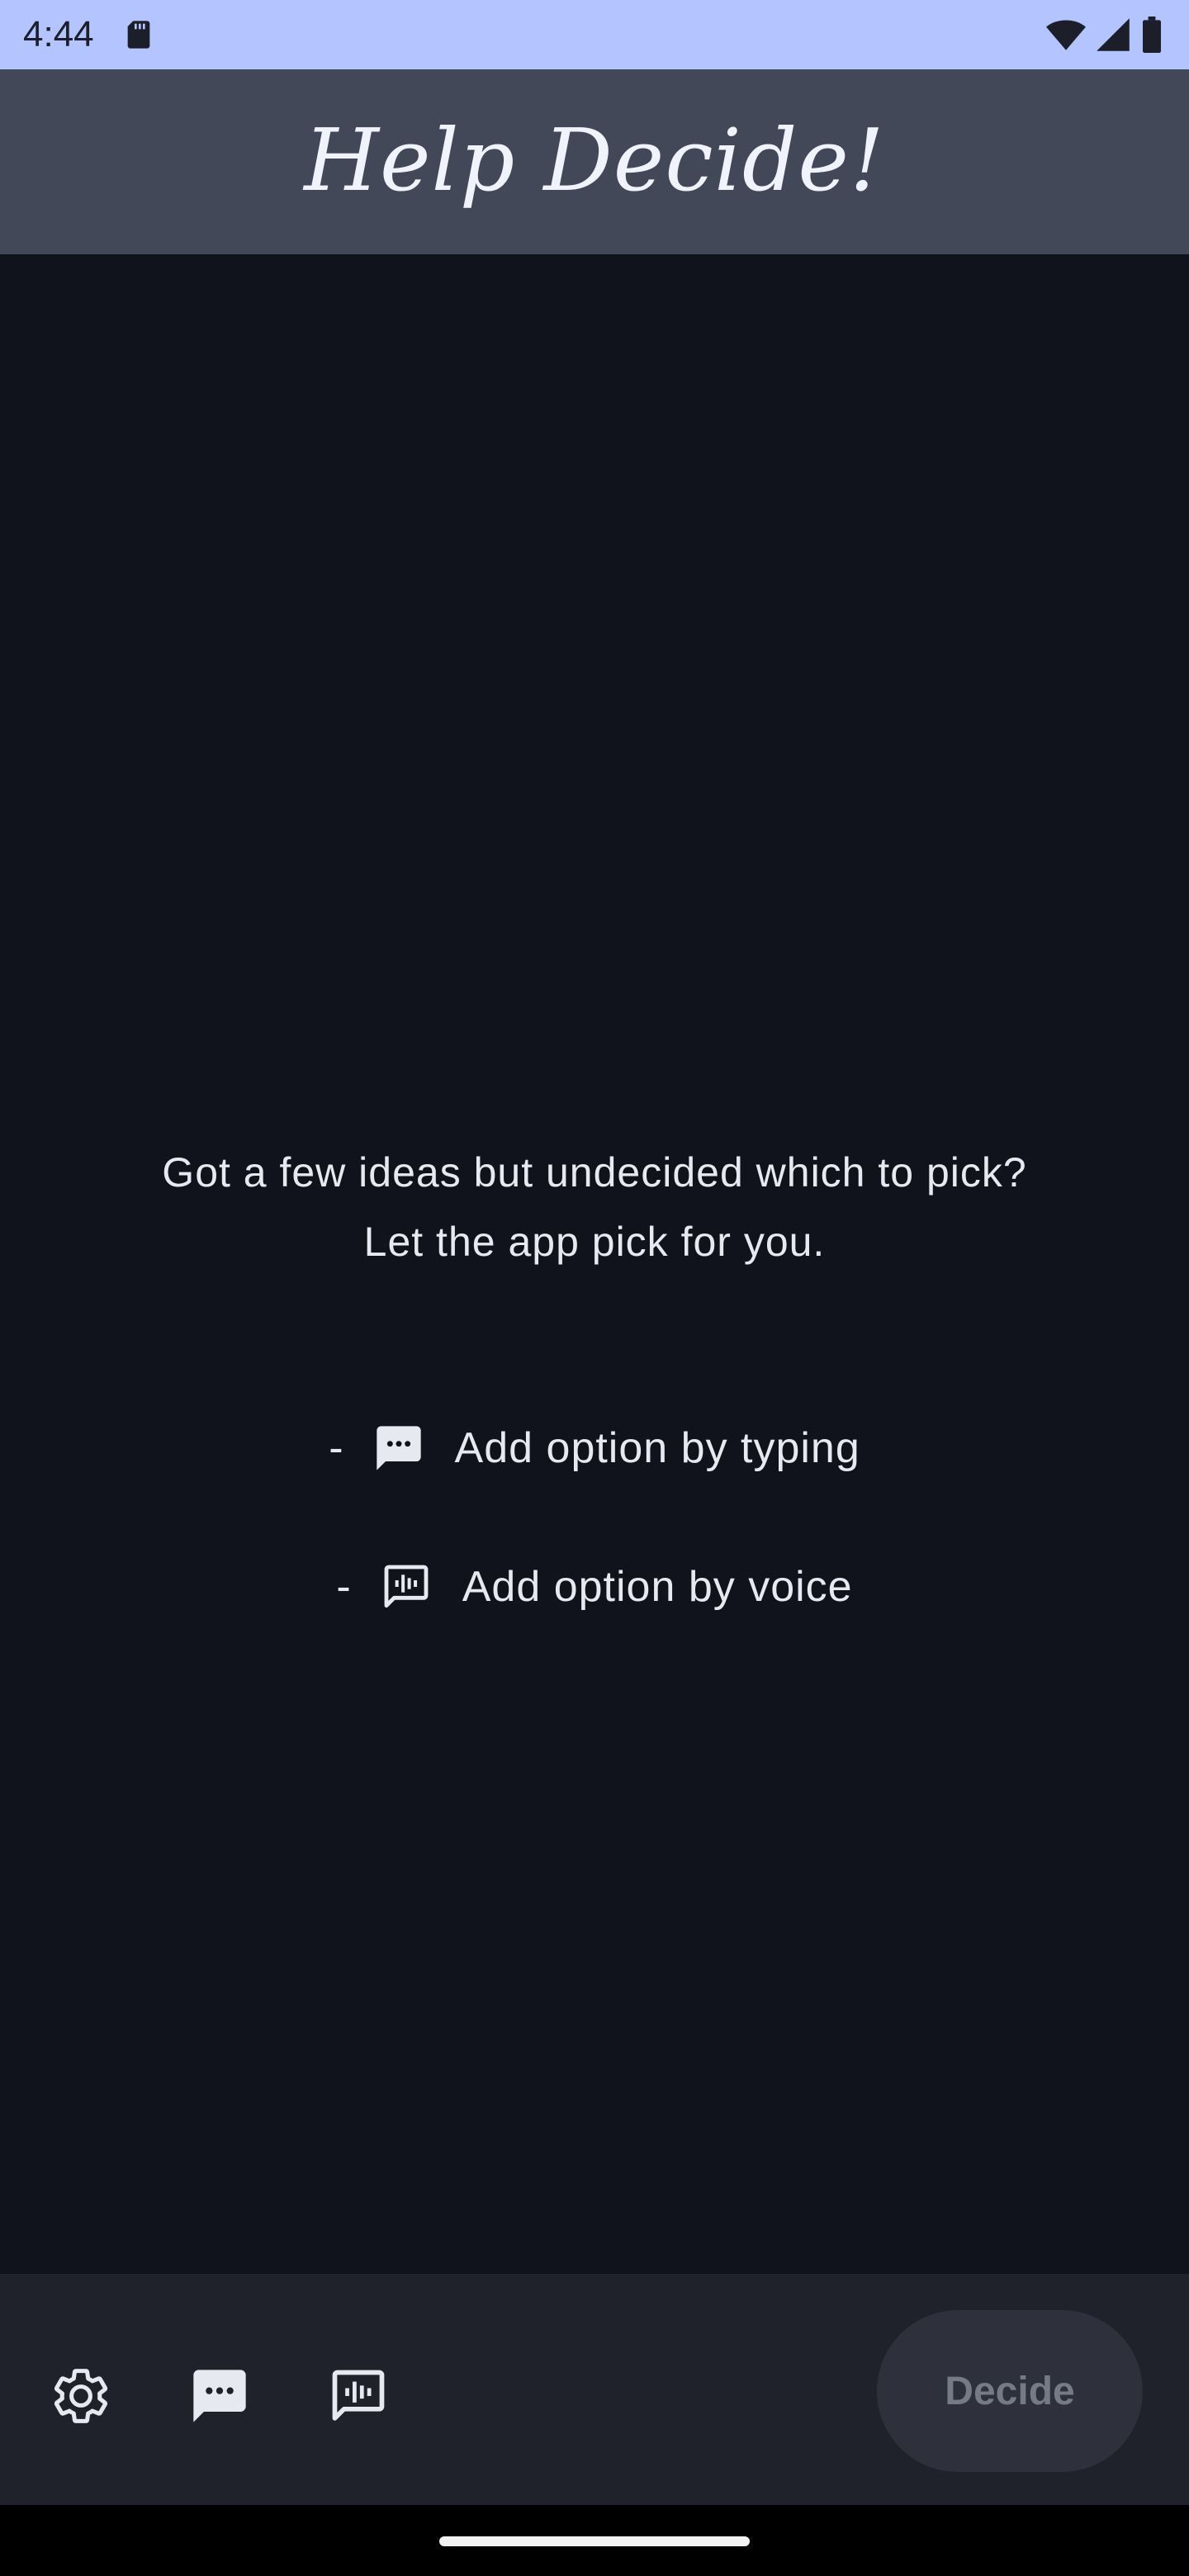 The image size is (1189, 2576). Describe the element at coordinates (1066, 35) in the screenshot. I see `wifi-icon` at that location.